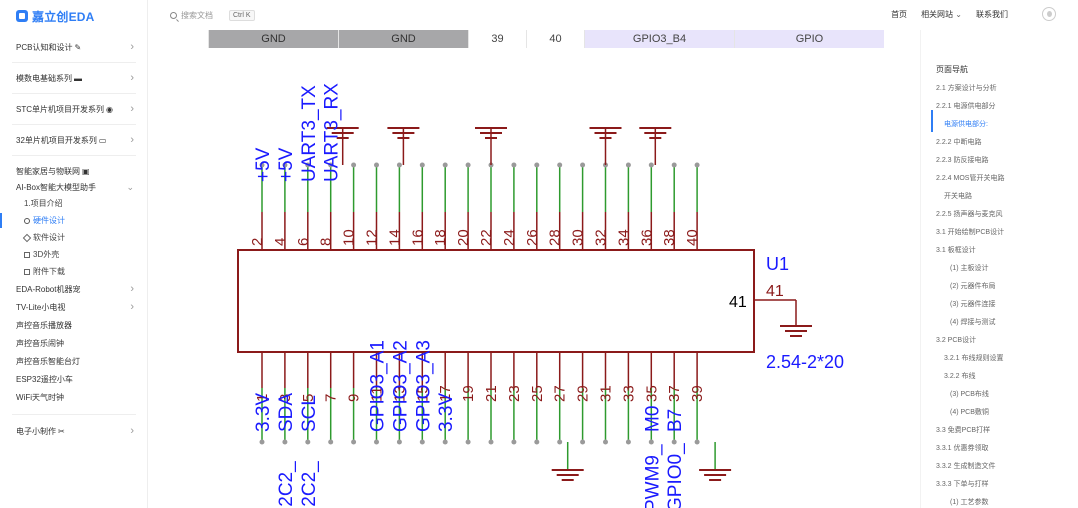 The image size is (1078, 508). Describe the element at coordinates (560, 393) in the screenshot. I see `pin-number-bottom: 27` at that location.